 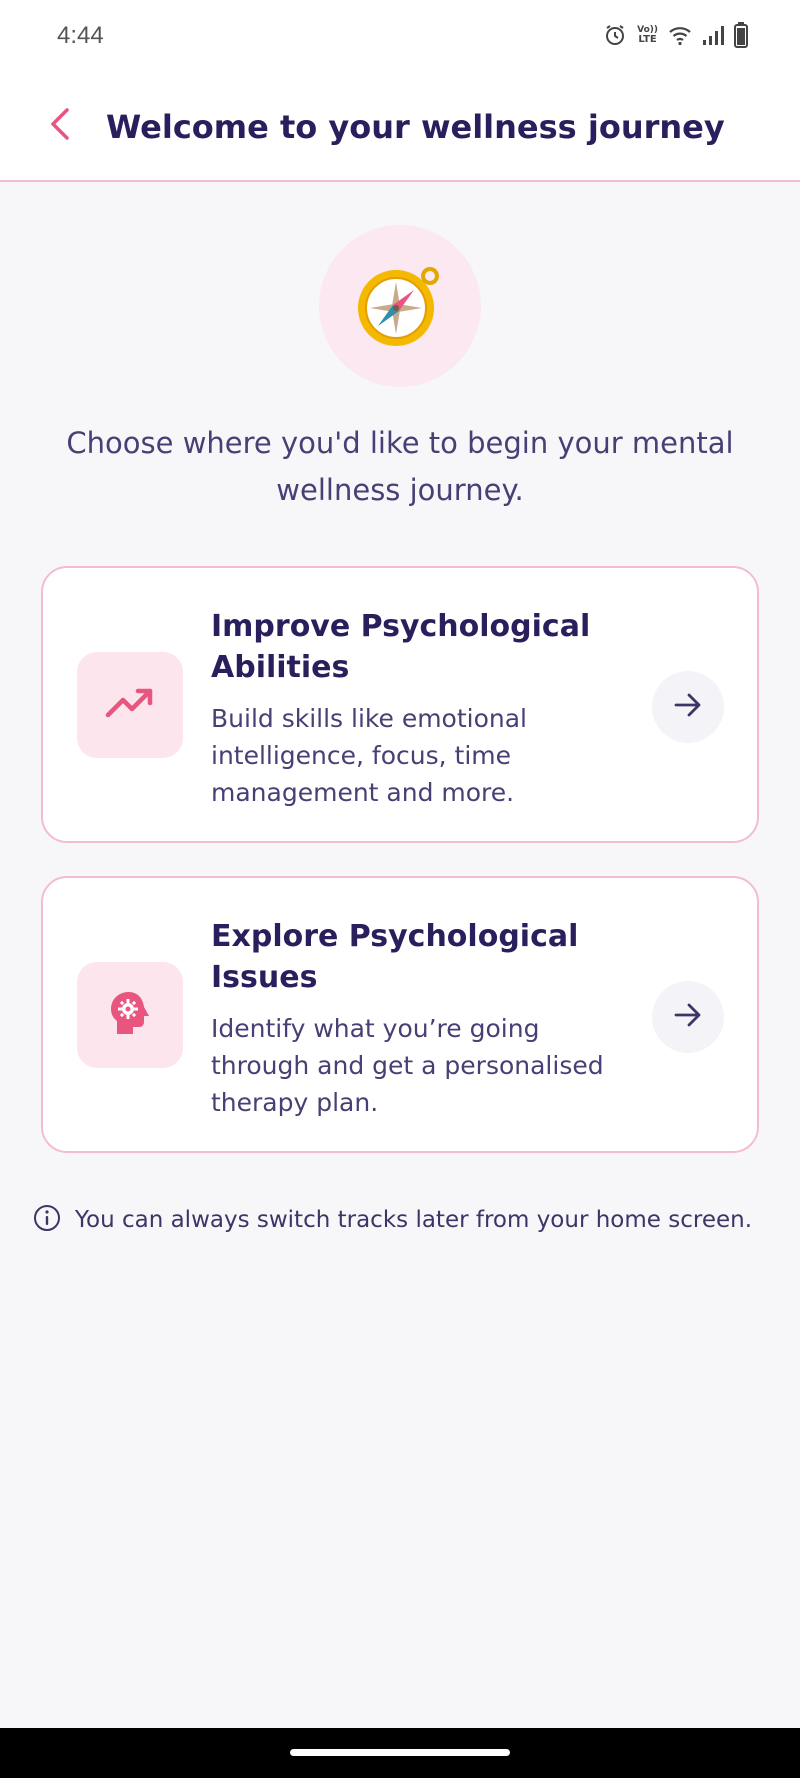 I want to click on system-nav-bar, so click(x=400, y=1753).